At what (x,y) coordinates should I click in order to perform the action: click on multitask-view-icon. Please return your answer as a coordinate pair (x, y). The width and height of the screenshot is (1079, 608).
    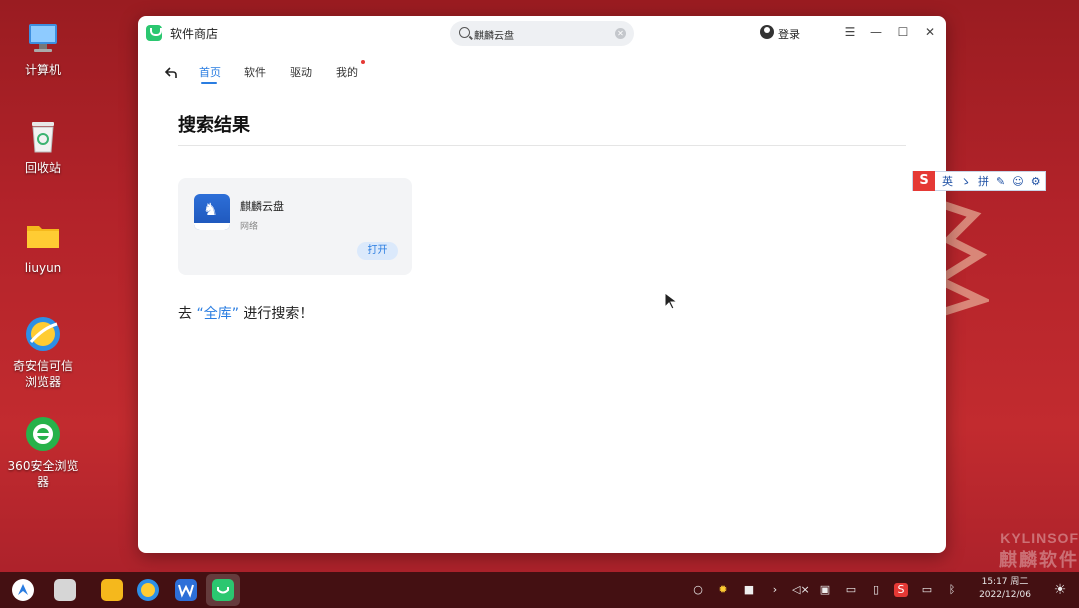
    Looking at the image, I should click on (65, 590).